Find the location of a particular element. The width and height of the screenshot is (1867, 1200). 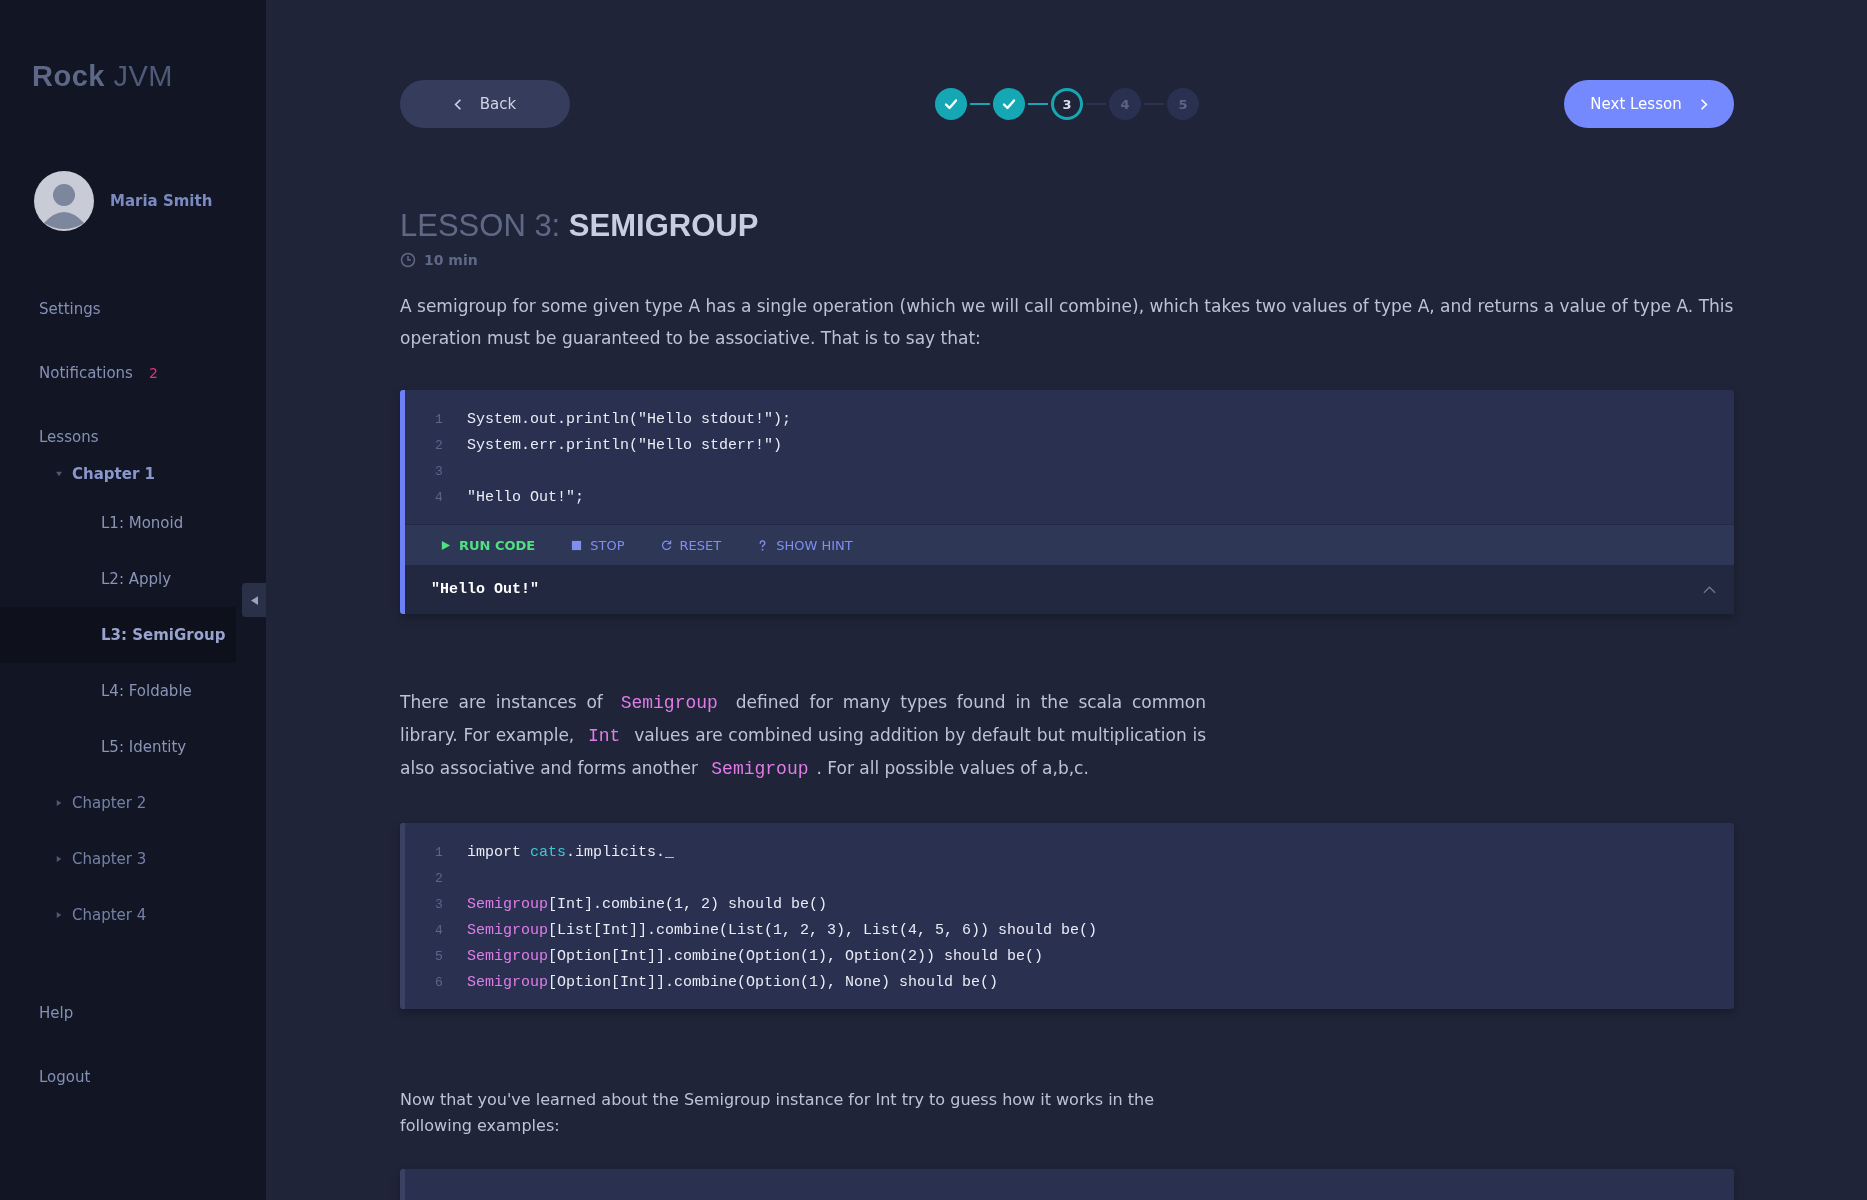

lesson-item: L2: Apply is located at coordinates (118, 579).